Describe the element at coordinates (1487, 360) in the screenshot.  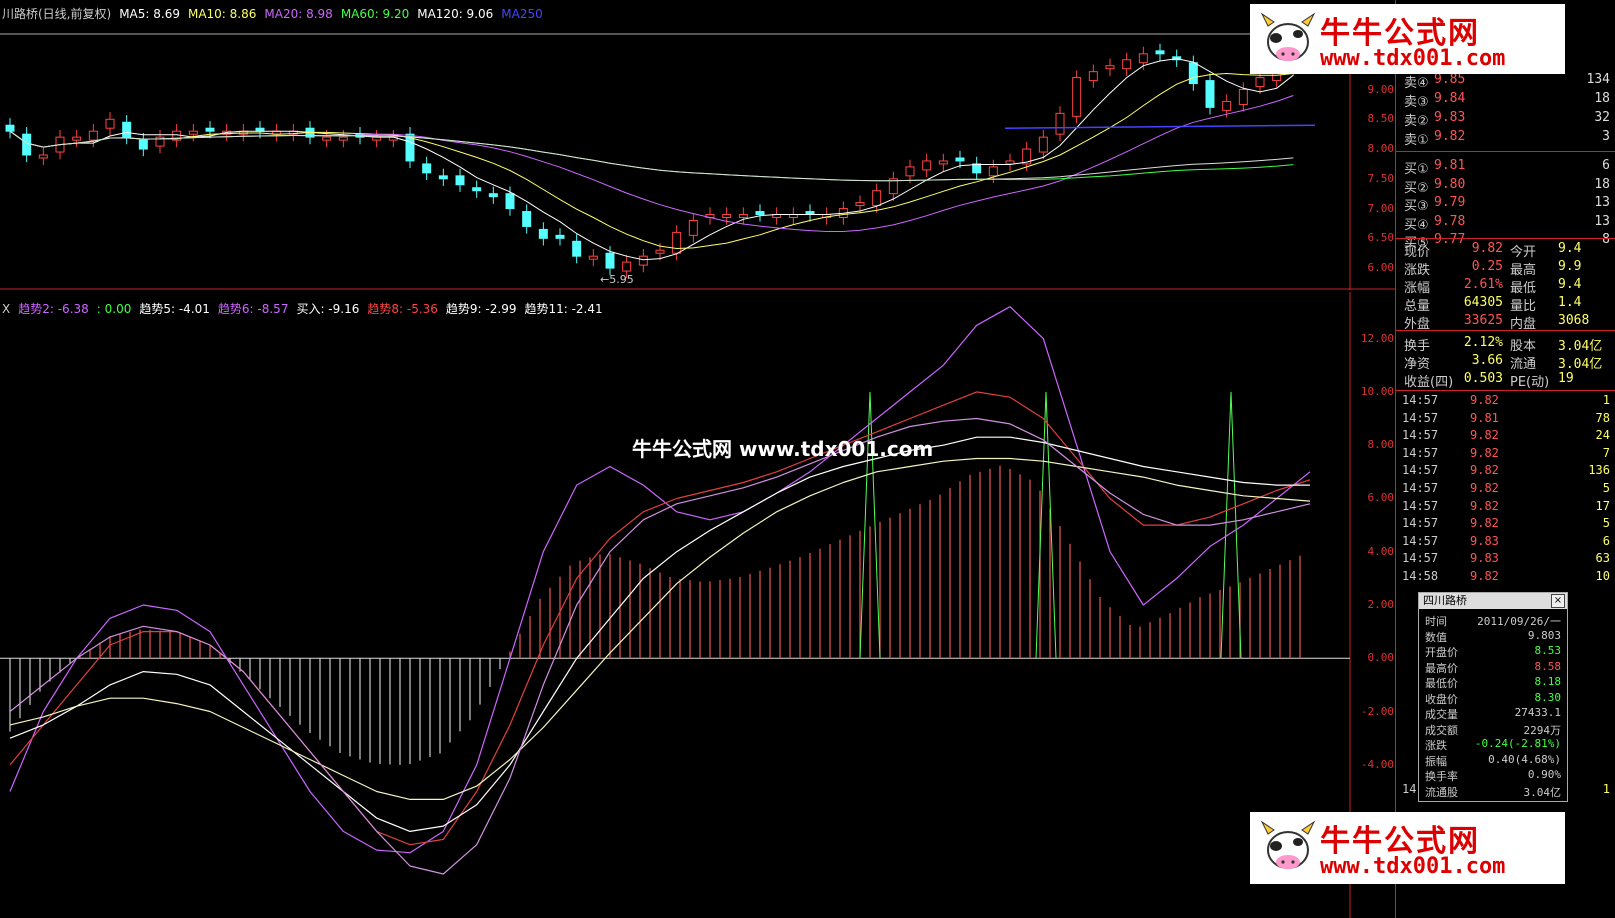
I see `quote-value: 3.66` at that location.